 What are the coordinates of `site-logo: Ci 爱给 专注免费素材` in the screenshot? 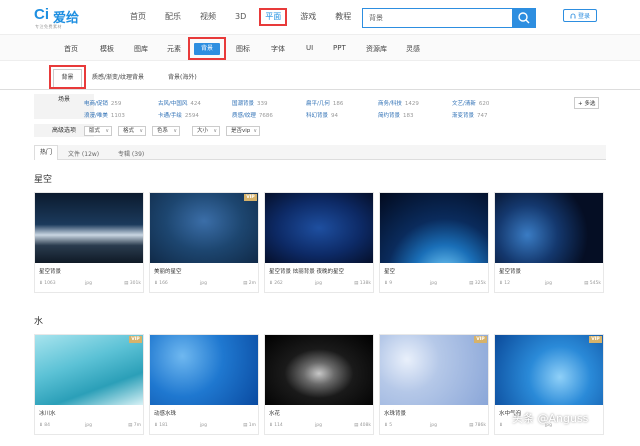 It's located at (64, 18).